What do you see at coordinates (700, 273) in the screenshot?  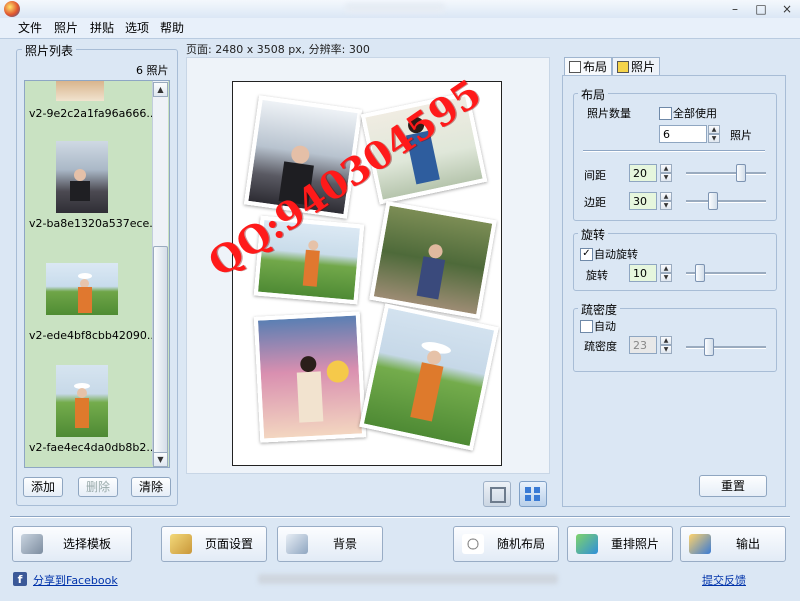 I see `rotation-slider-thumb` at bounding box center [700, 273].